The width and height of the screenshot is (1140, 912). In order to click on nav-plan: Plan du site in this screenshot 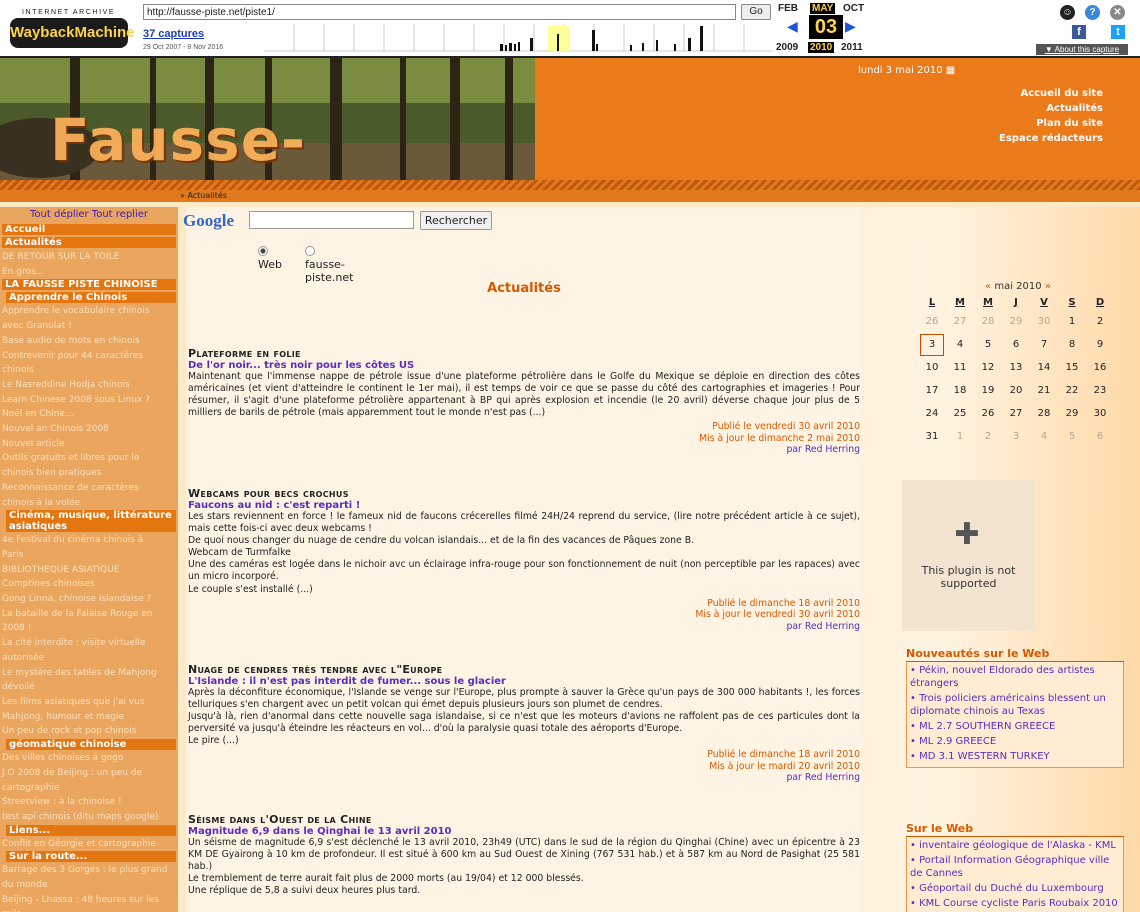, I will do `click(1069, 123)`.